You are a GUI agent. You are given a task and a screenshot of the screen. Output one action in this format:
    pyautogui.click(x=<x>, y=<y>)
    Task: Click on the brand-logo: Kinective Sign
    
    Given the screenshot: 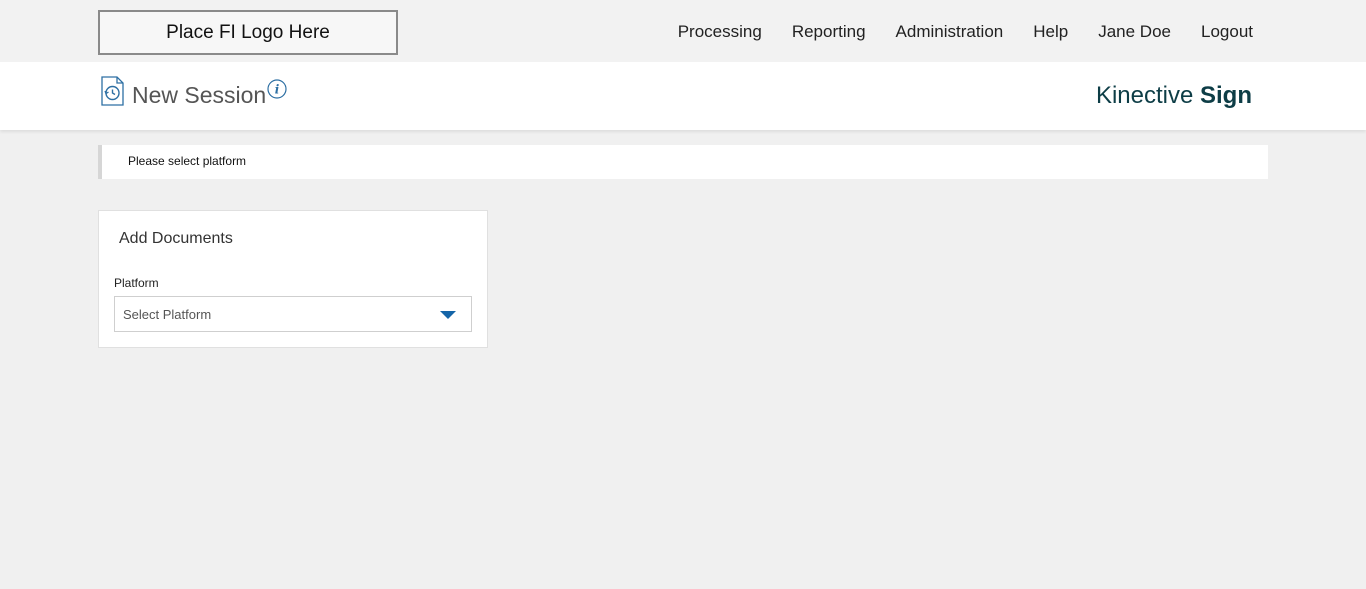 What is the action you would take?
    pyautogui.click(x=1174, y=96)
    